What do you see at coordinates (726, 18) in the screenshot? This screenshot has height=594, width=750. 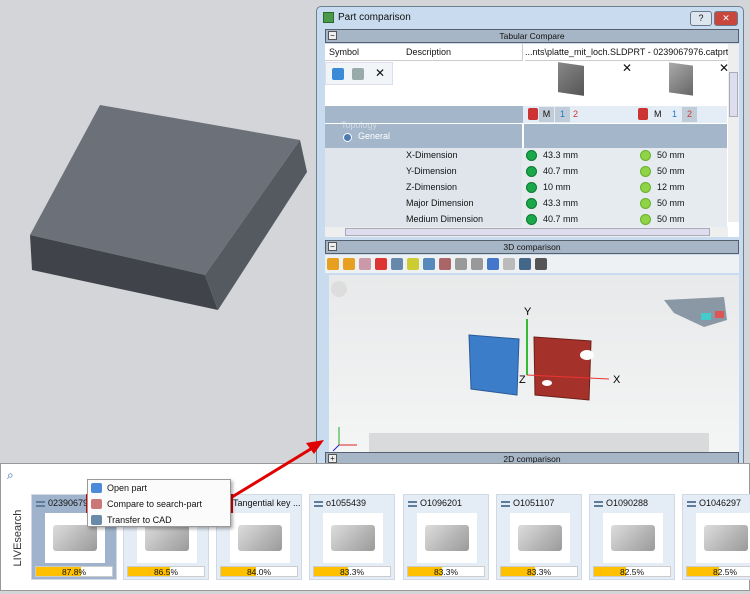 I see `close-button: ✕` at bounding box center [726, 18].